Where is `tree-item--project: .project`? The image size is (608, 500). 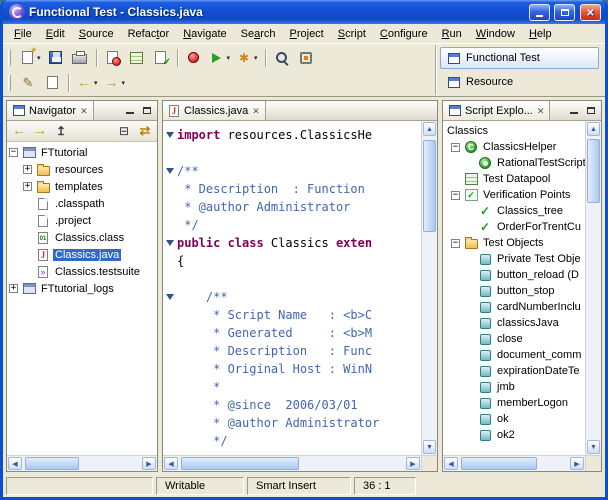
tree-item--project: .project is located at coordinates (82, 220).